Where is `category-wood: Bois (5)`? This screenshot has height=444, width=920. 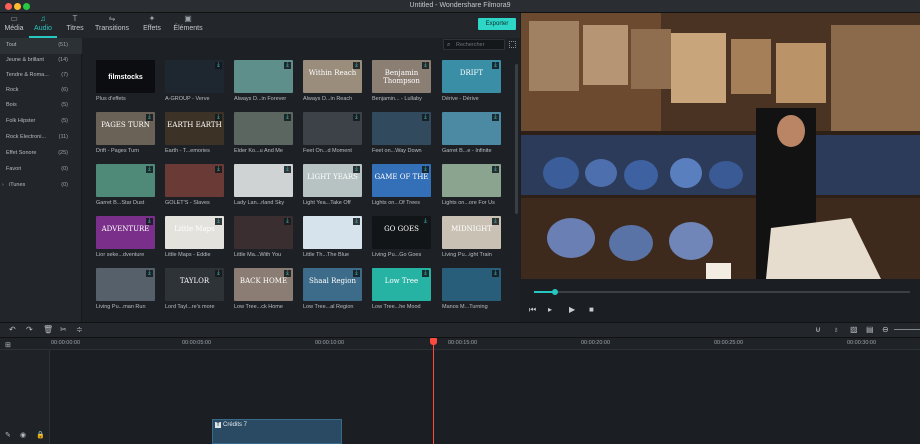 category-wood: Bois (5) is located at coordinates (41, 106).